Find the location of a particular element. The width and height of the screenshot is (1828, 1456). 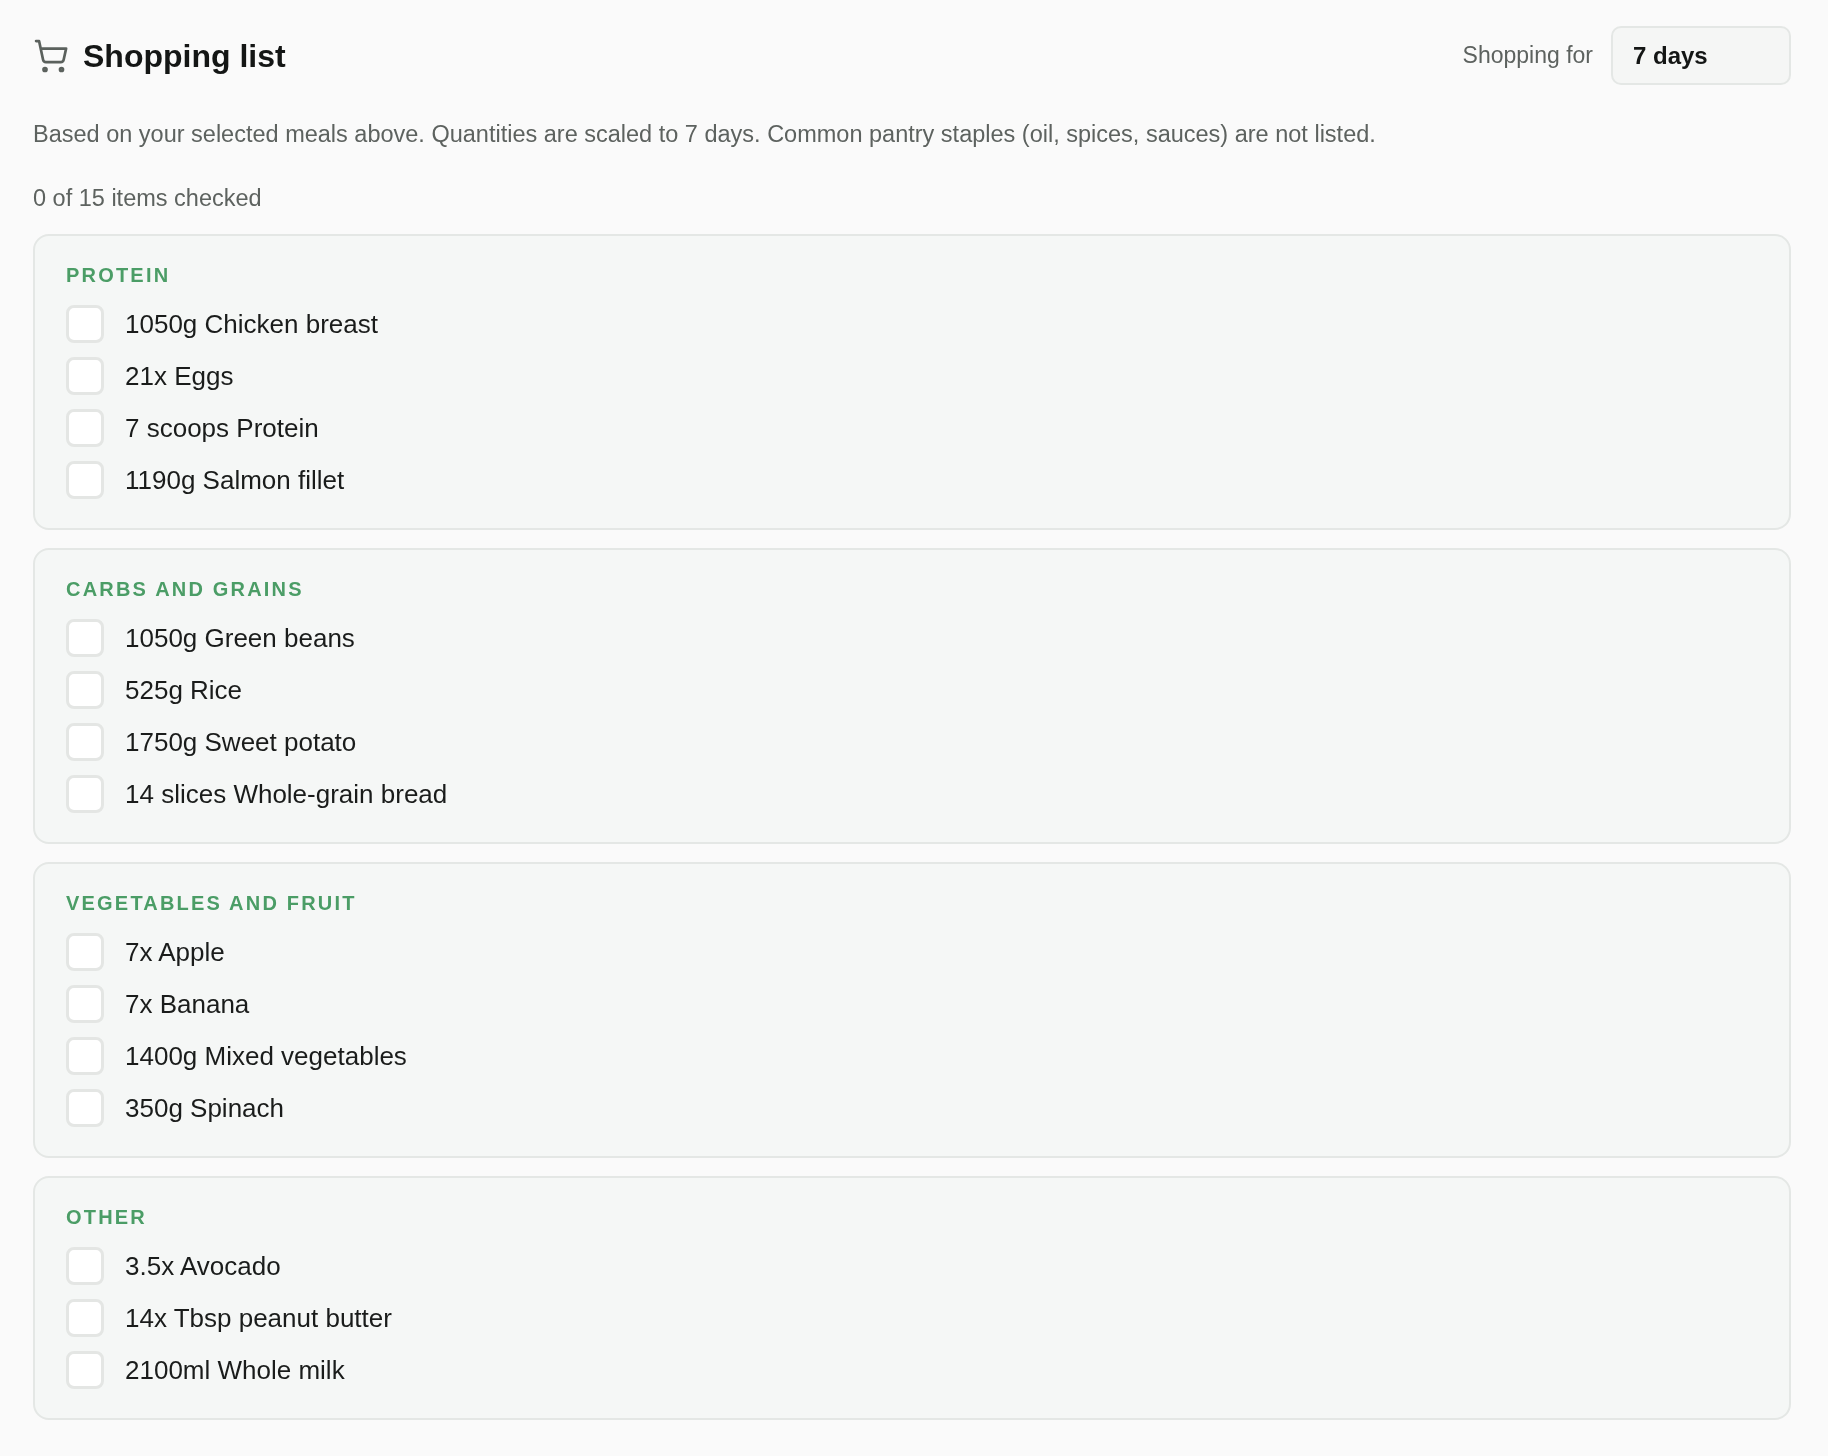

item-label: 1750g Sweet potato is located at coordinates (241, 742).